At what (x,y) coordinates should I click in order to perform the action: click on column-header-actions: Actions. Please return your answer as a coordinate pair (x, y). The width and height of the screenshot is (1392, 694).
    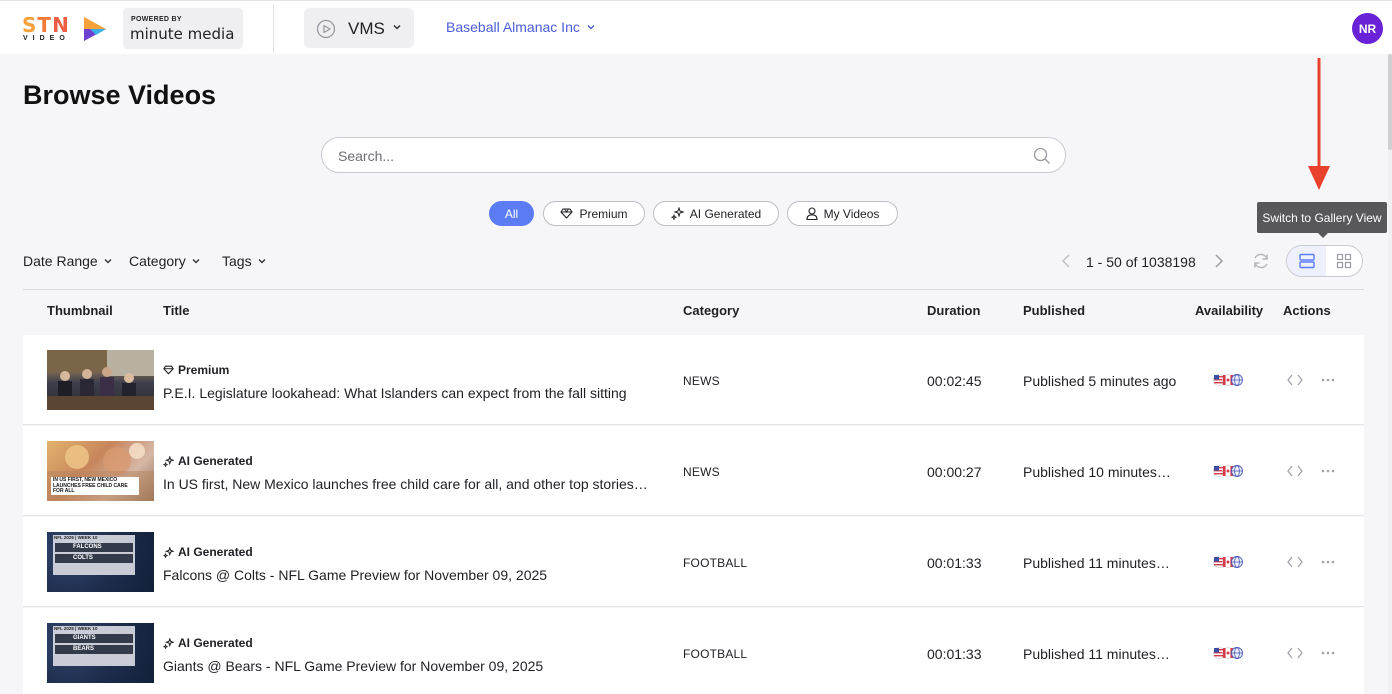
    Looking at the image, I should click on (1307, 310).